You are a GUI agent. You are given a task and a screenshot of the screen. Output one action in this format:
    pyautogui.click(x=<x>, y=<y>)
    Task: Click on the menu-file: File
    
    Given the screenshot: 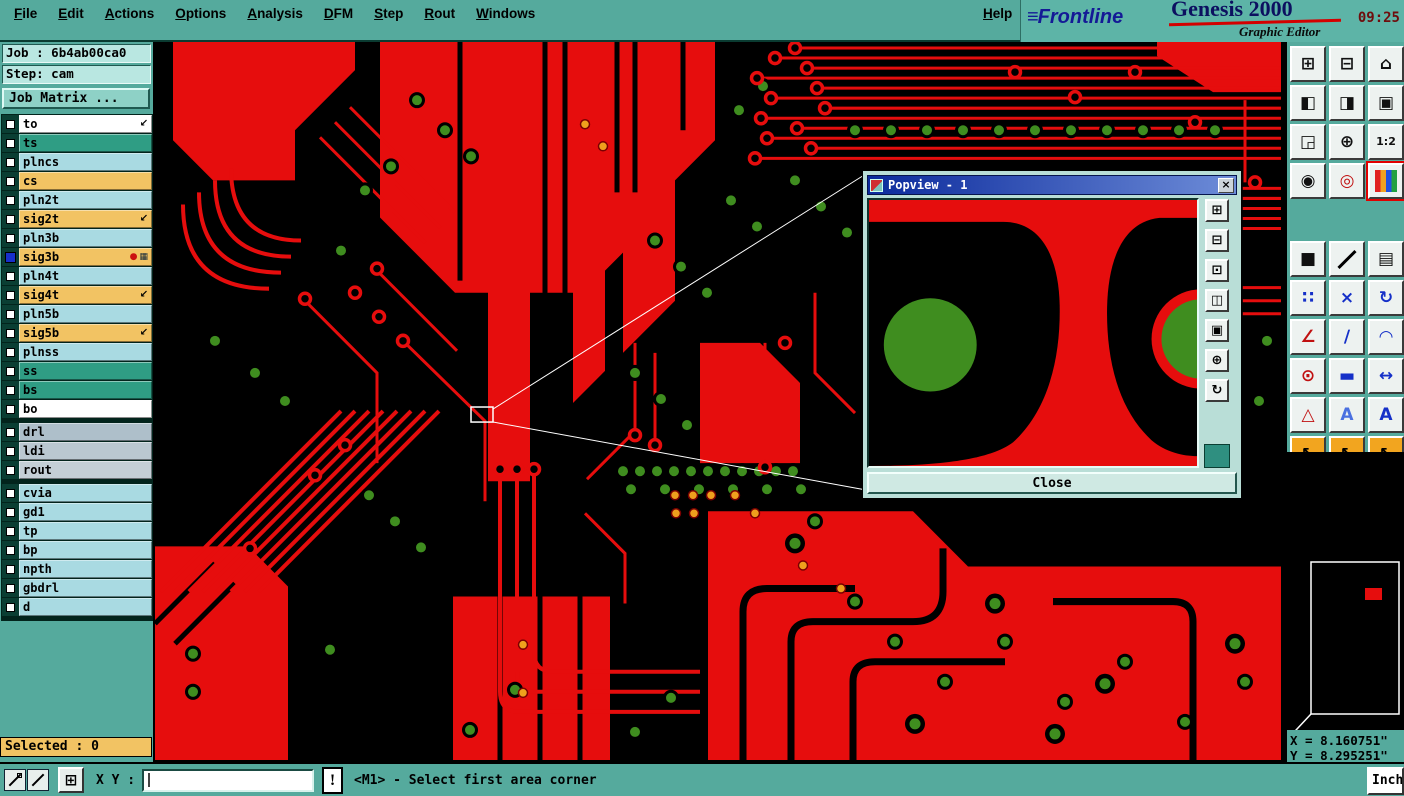 What is the action you would take?
    pyautogui.click(x=25, y=13)
    